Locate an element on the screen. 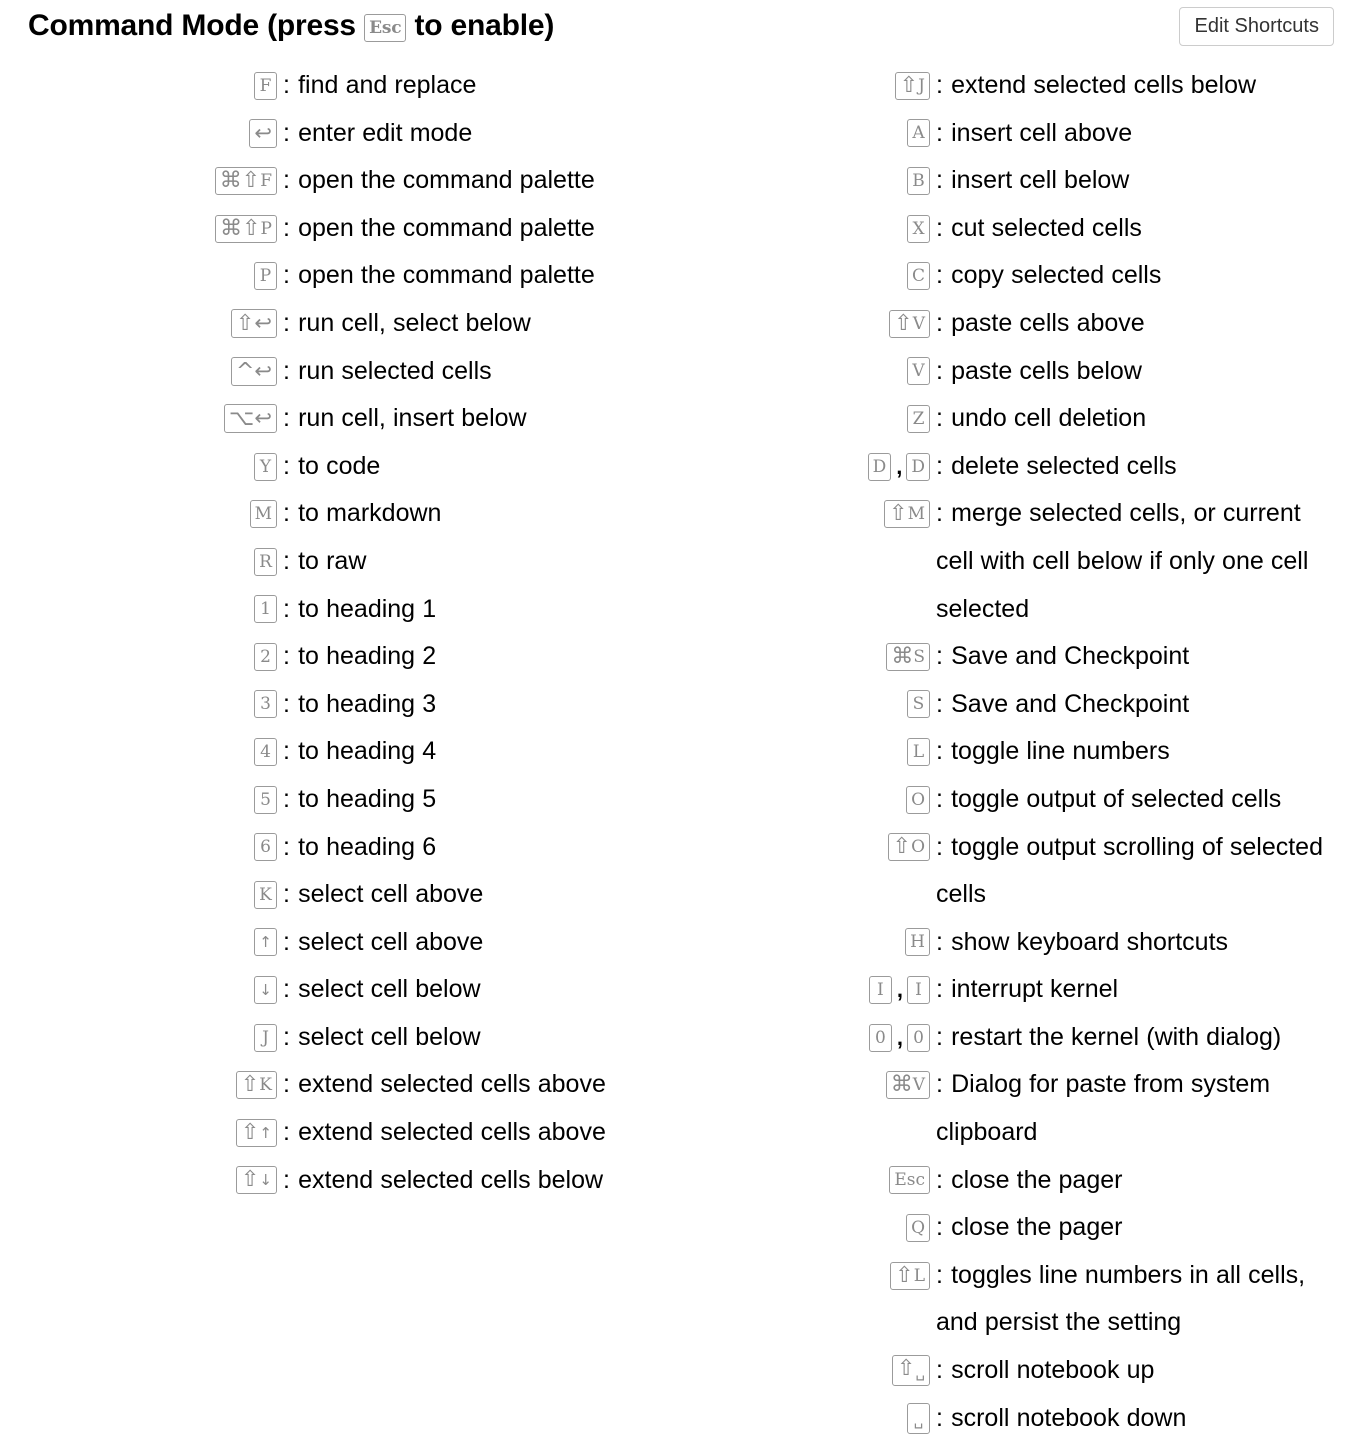 The height and width of the screenshot is (1442, 1350). shortcut-row: S: Save and Checkpoint is located at coordinates (1012, 705).